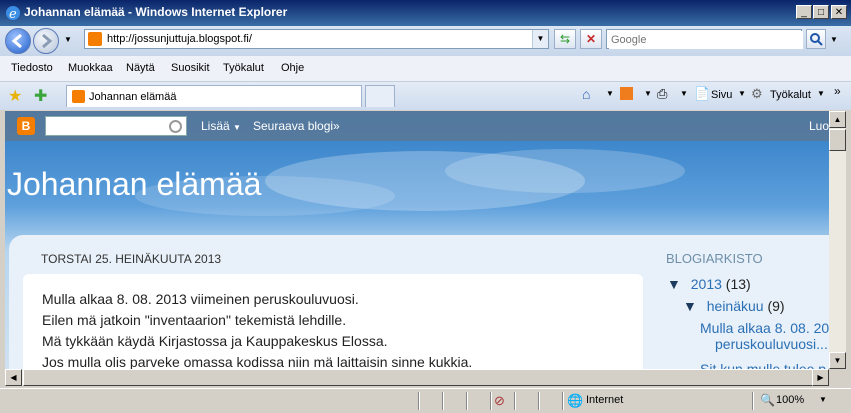 The image size is (851, 413). I want to click on history-dropdown-icon: ▼, so click(68, 39).